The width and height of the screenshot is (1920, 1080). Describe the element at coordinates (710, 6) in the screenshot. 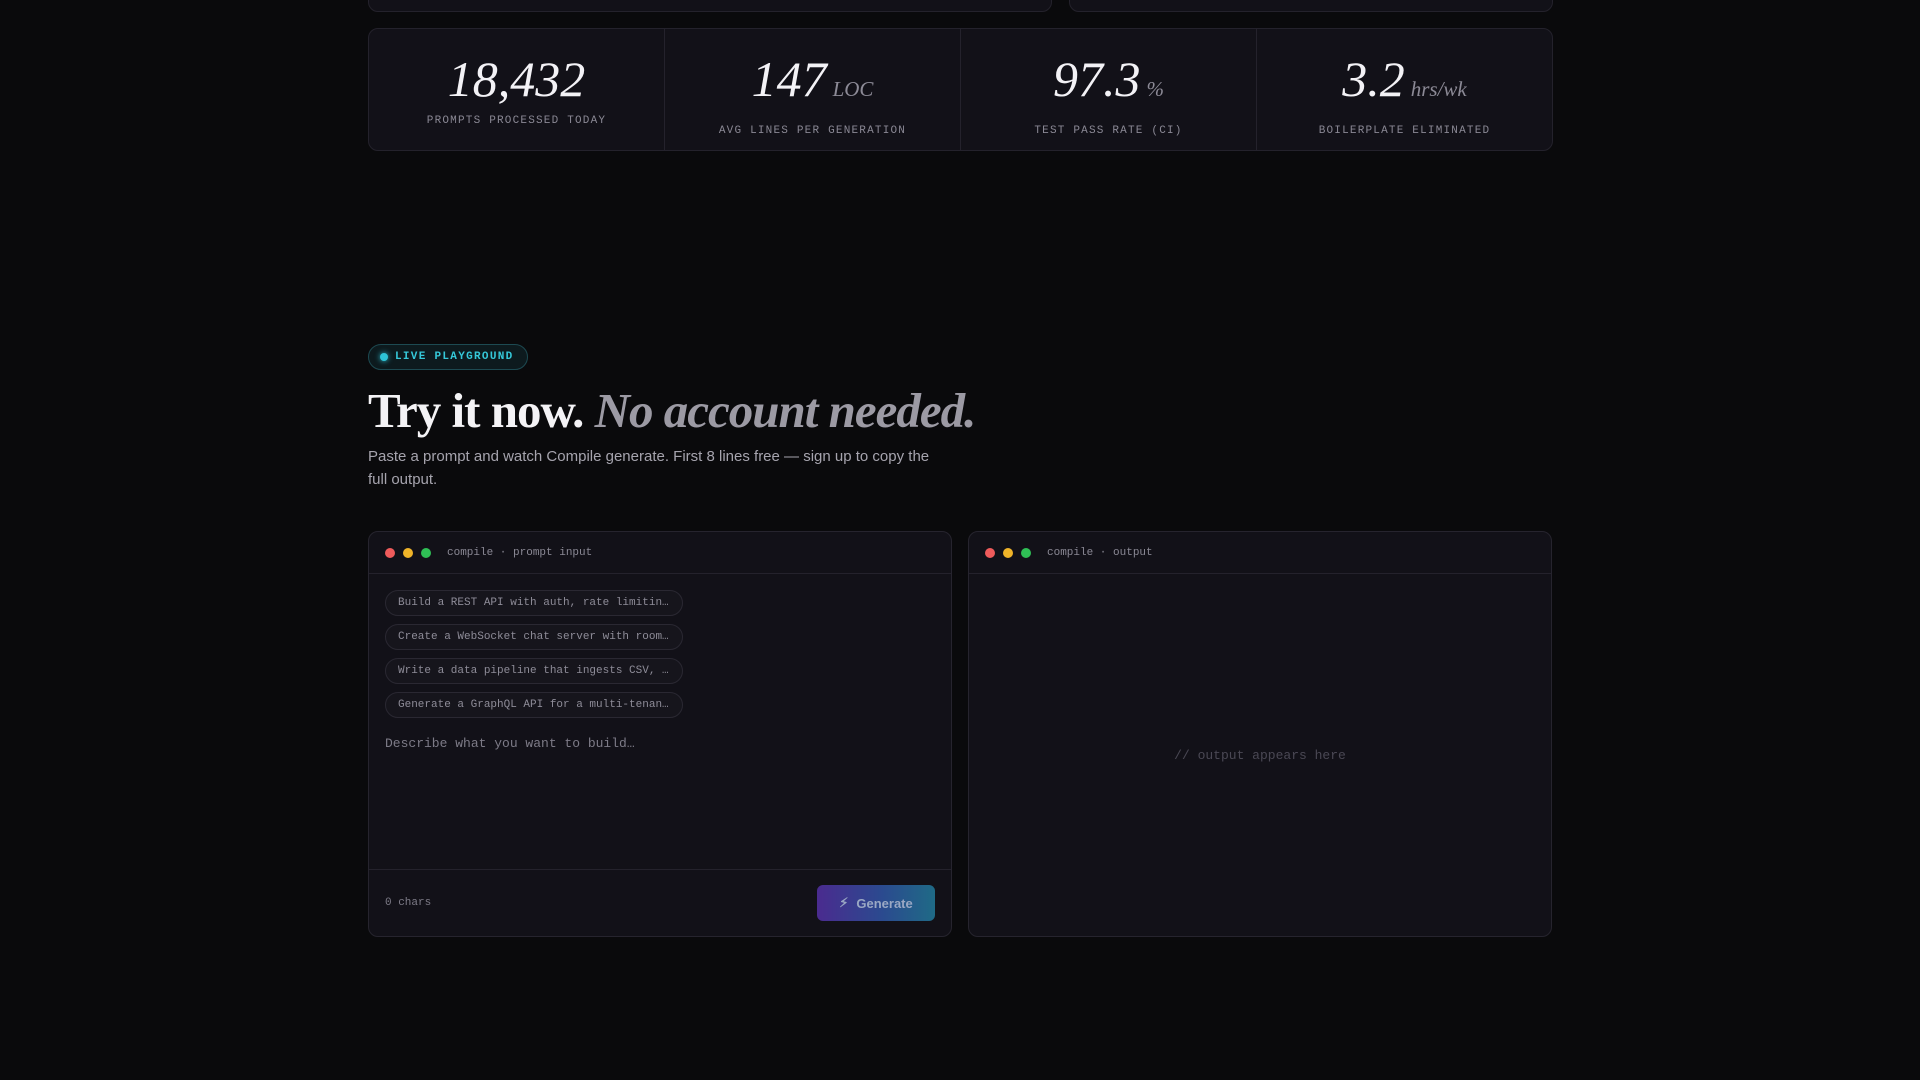

I see `previous-section-card-left` at that location.